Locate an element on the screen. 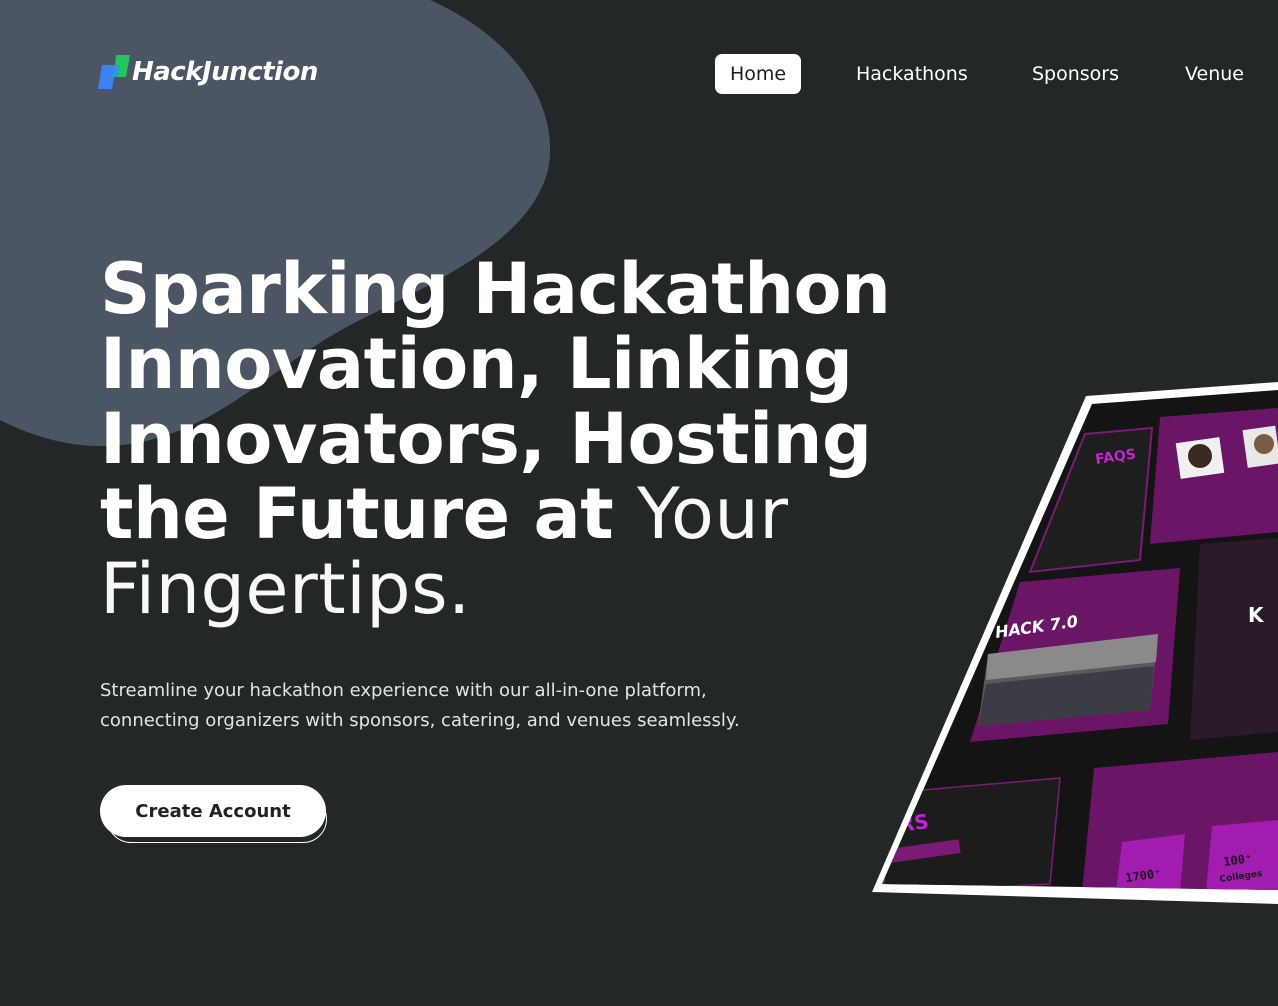 The image size is (1278, 1006). nav-item-home: Home is located at coordinates (758, 74).